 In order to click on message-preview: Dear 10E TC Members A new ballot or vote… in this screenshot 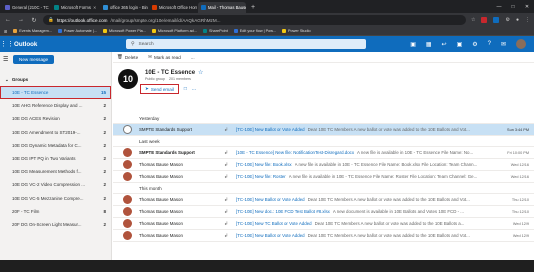, I will do `click(388, 129)`.